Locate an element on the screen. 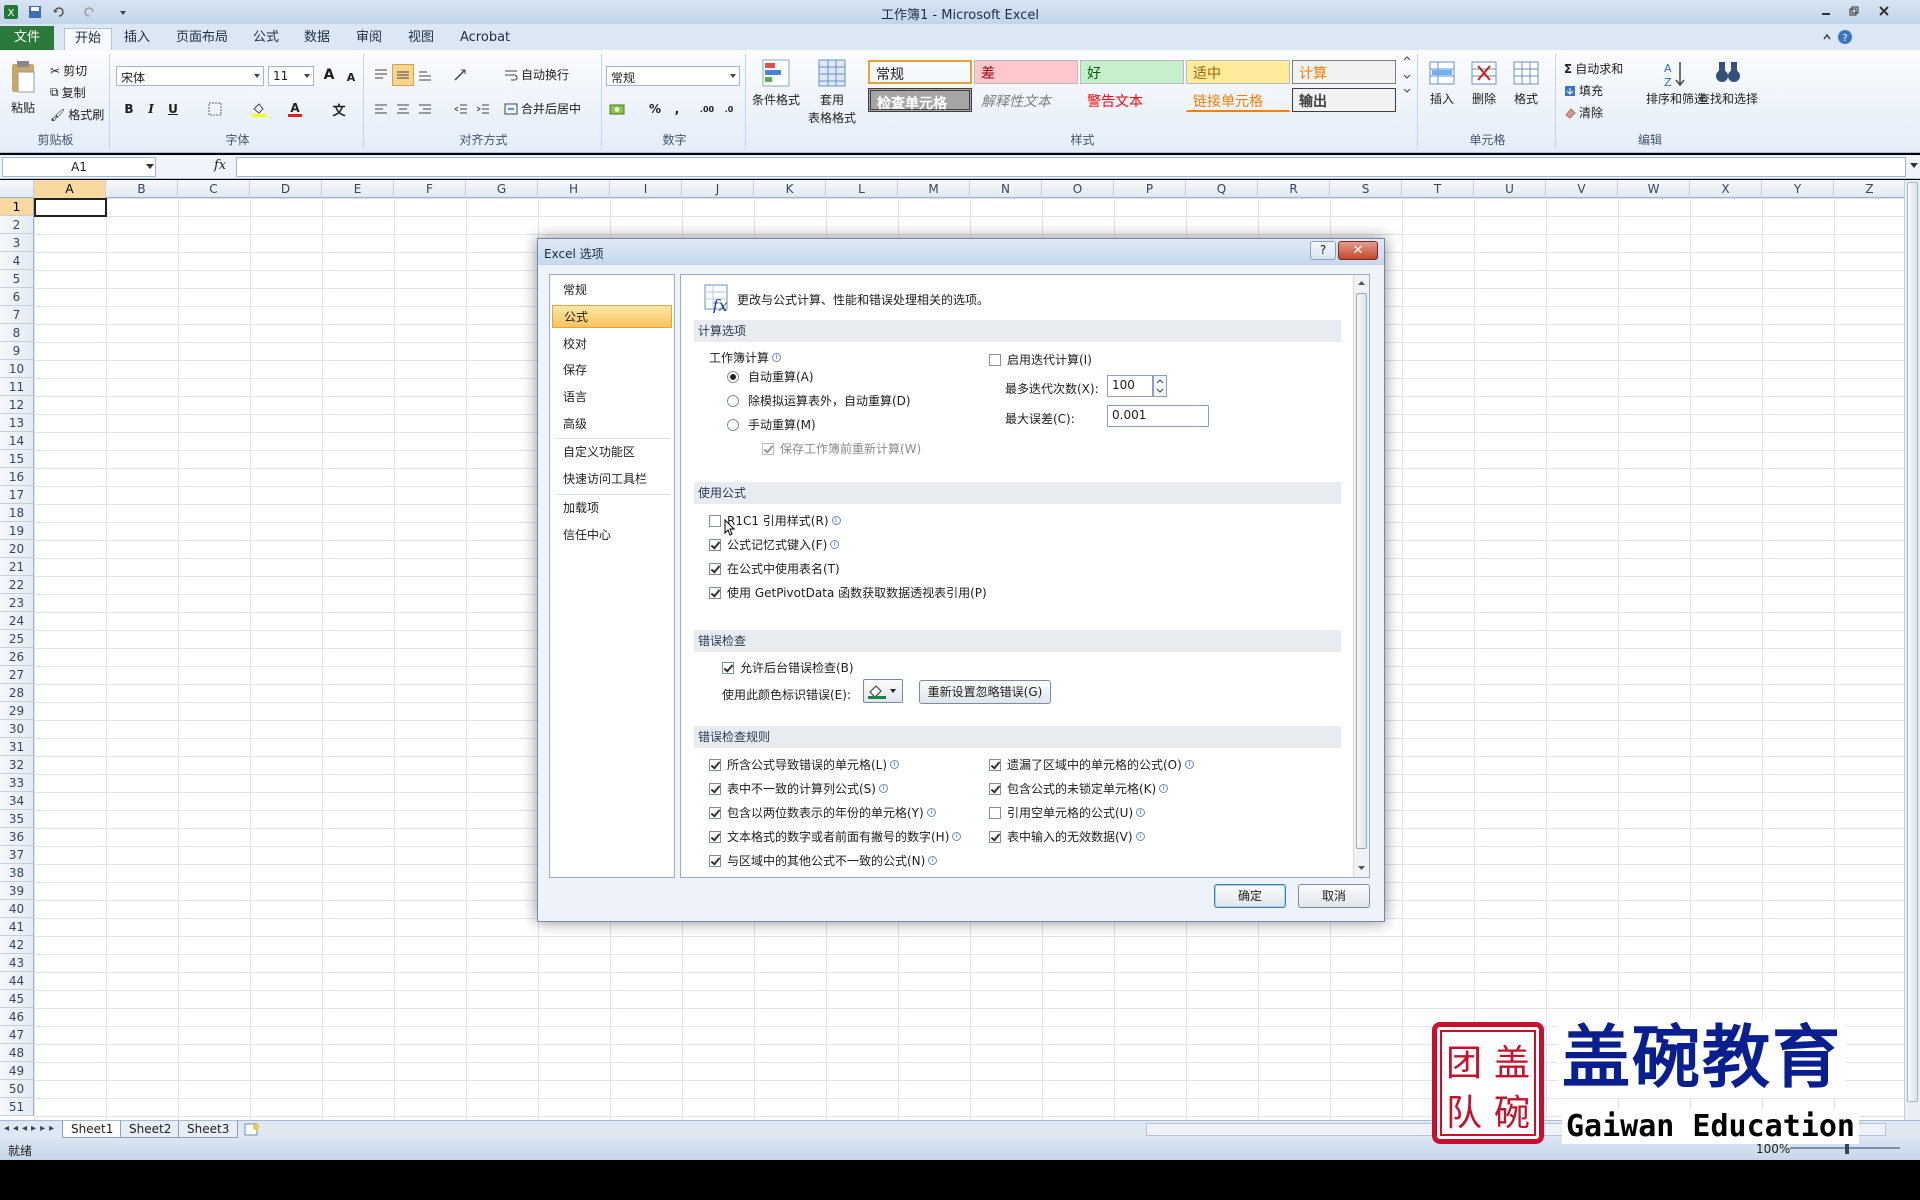 The width and height of the screenshot is (1920, 1200). row-header: 44 is located at coordinates (17, 981).